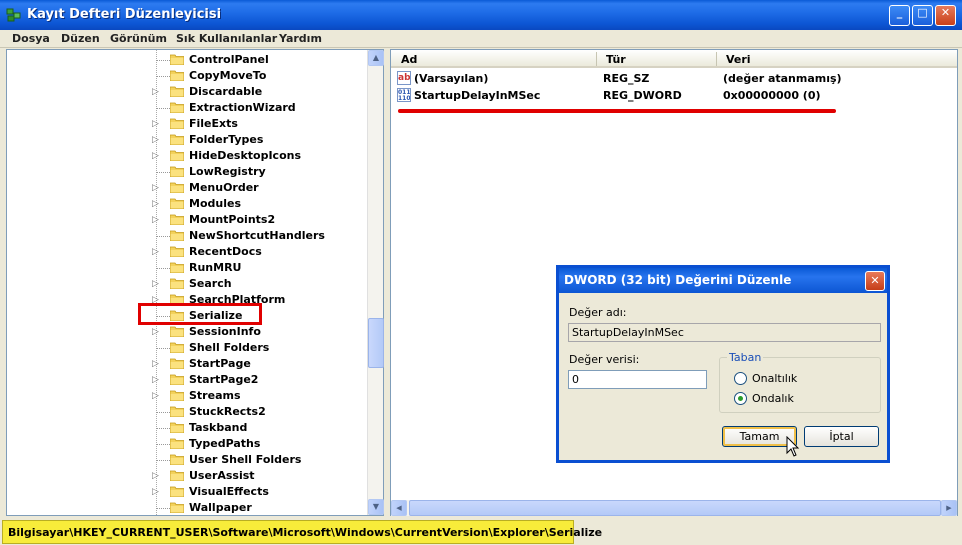  I want to click on tree-item: Taskband, so click(187, 428).